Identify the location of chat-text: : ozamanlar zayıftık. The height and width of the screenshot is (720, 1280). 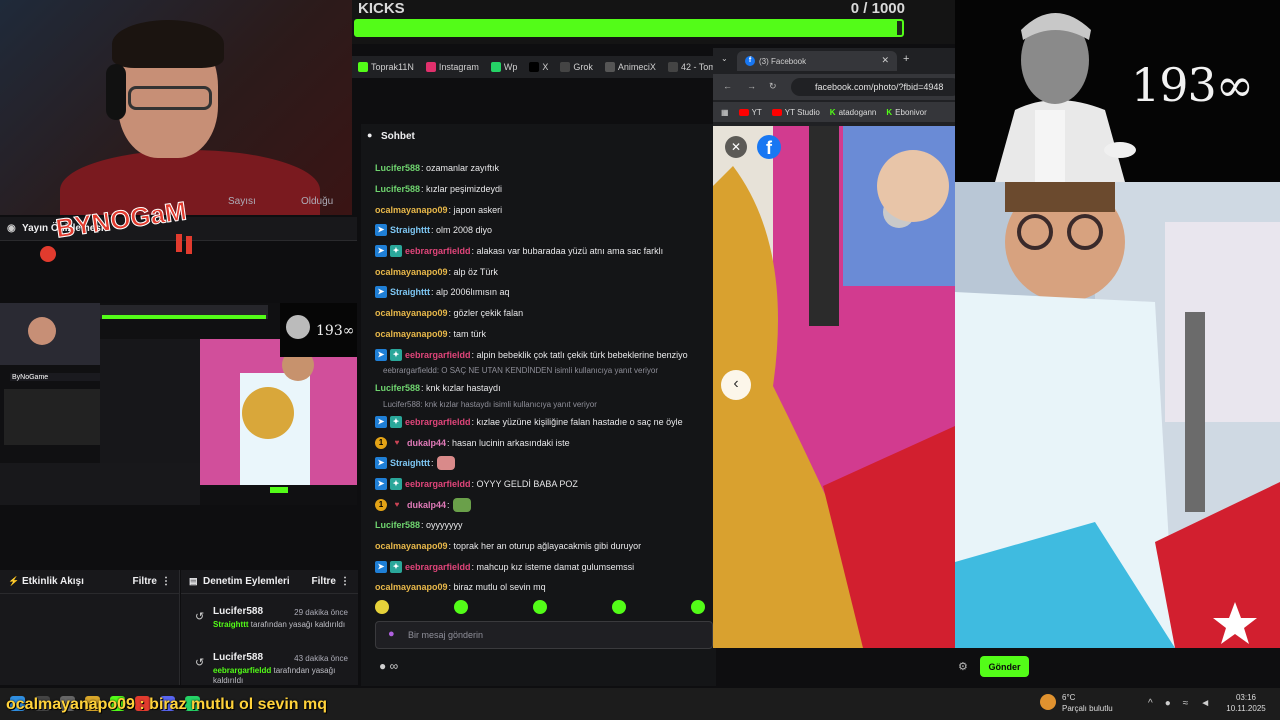
(460, 168).